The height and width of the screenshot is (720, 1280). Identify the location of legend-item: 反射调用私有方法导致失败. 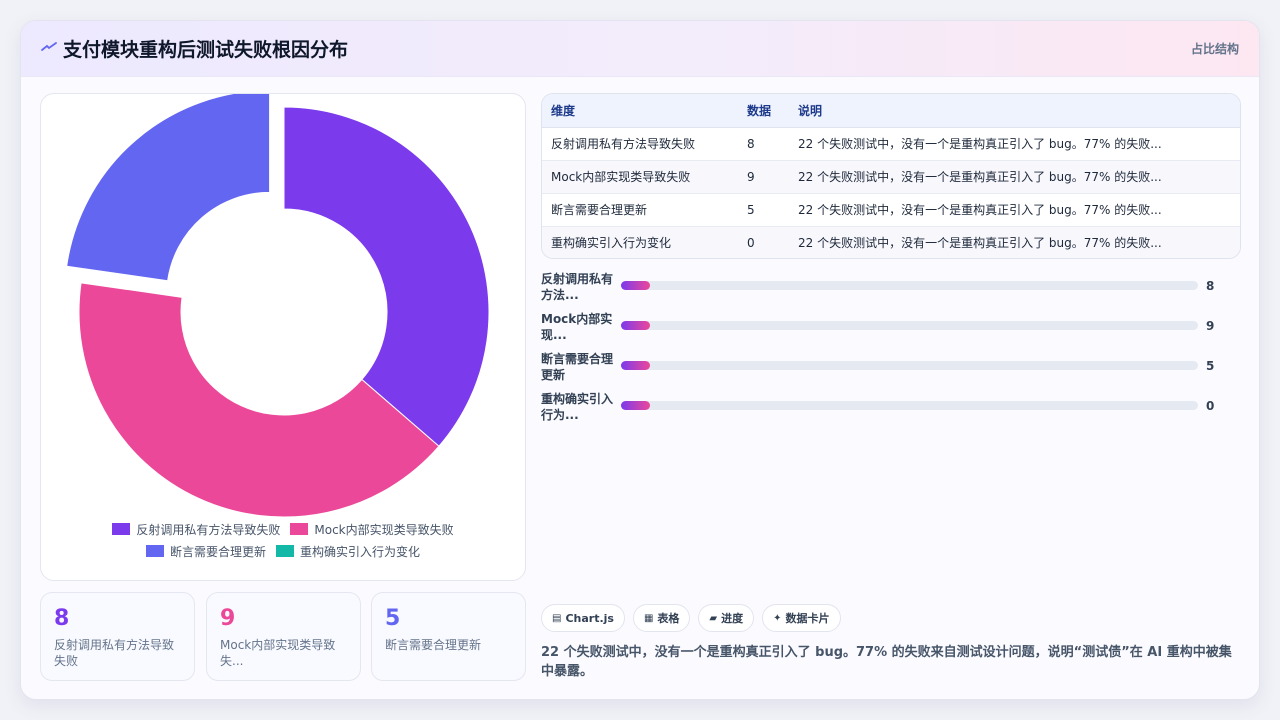
(196, 529).